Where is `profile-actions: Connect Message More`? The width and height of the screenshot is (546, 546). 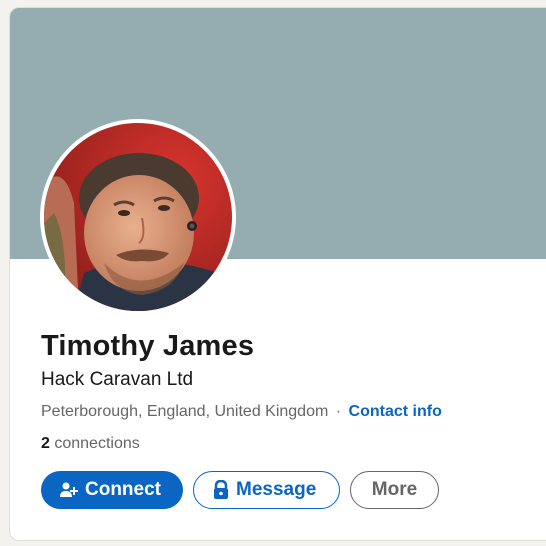 profile-actions: Connect Message More is located at coordinates (240, 490).